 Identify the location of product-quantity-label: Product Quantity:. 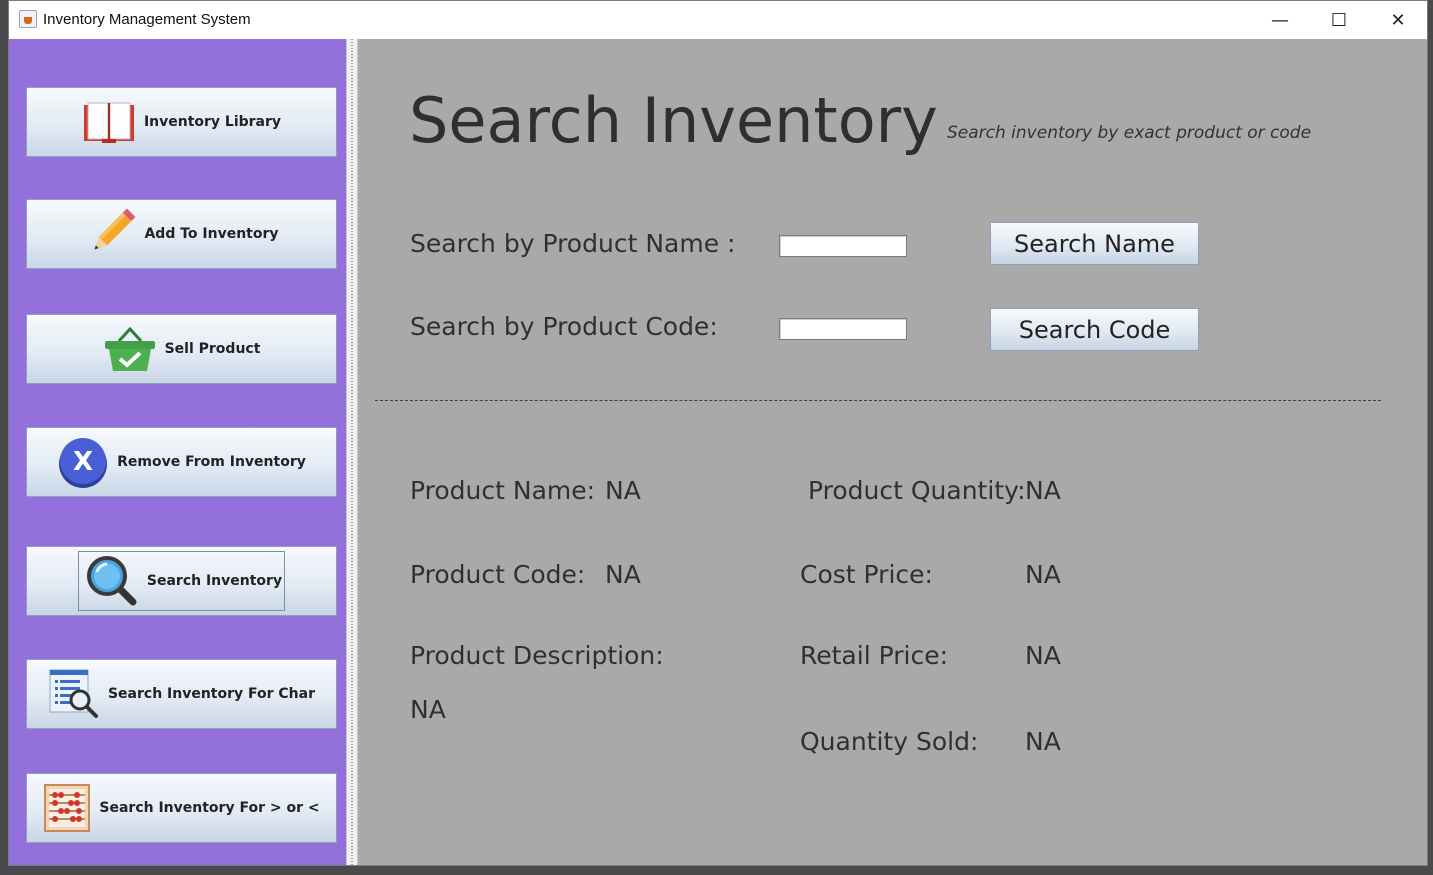
(917, 490).